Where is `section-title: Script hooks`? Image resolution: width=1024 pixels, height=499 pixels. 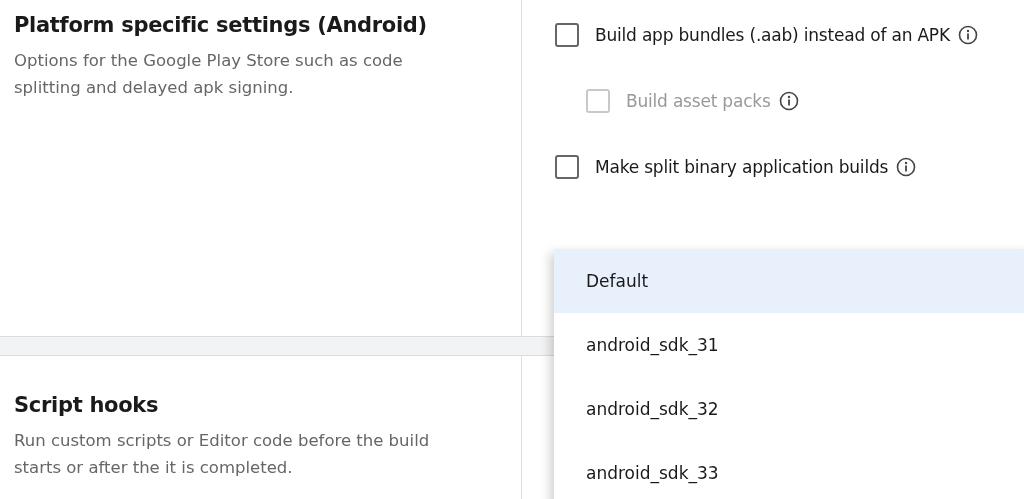 section-title: Script hooks is located at coordinates (87, 405).